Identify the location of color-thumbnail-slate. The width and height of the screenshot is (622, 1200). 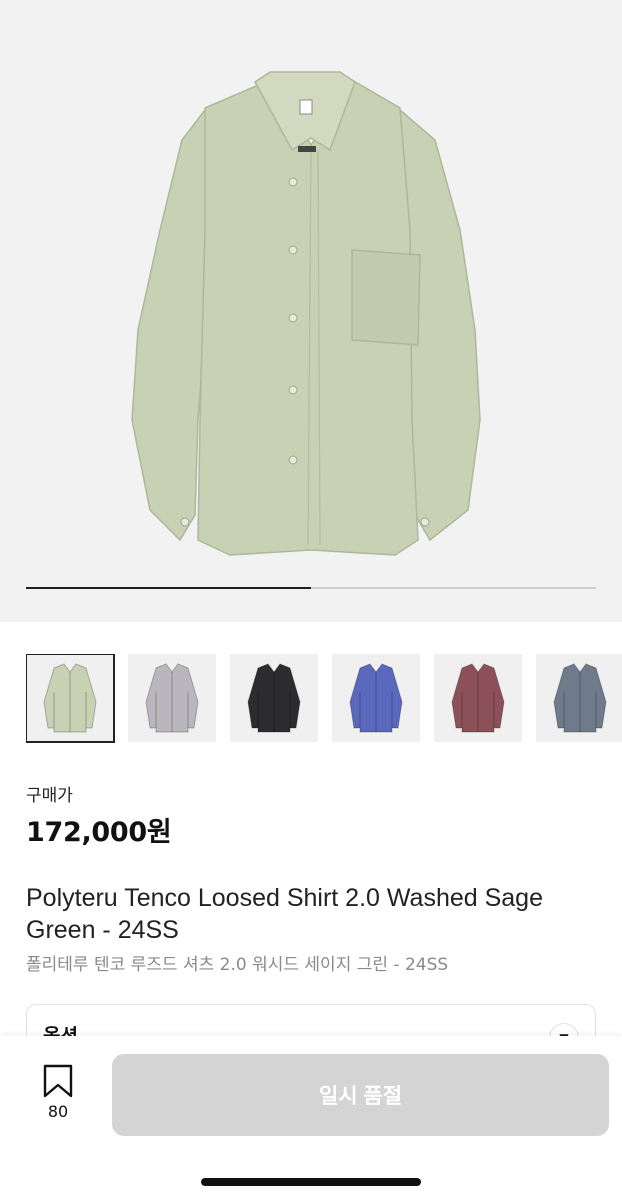
(579, 698).